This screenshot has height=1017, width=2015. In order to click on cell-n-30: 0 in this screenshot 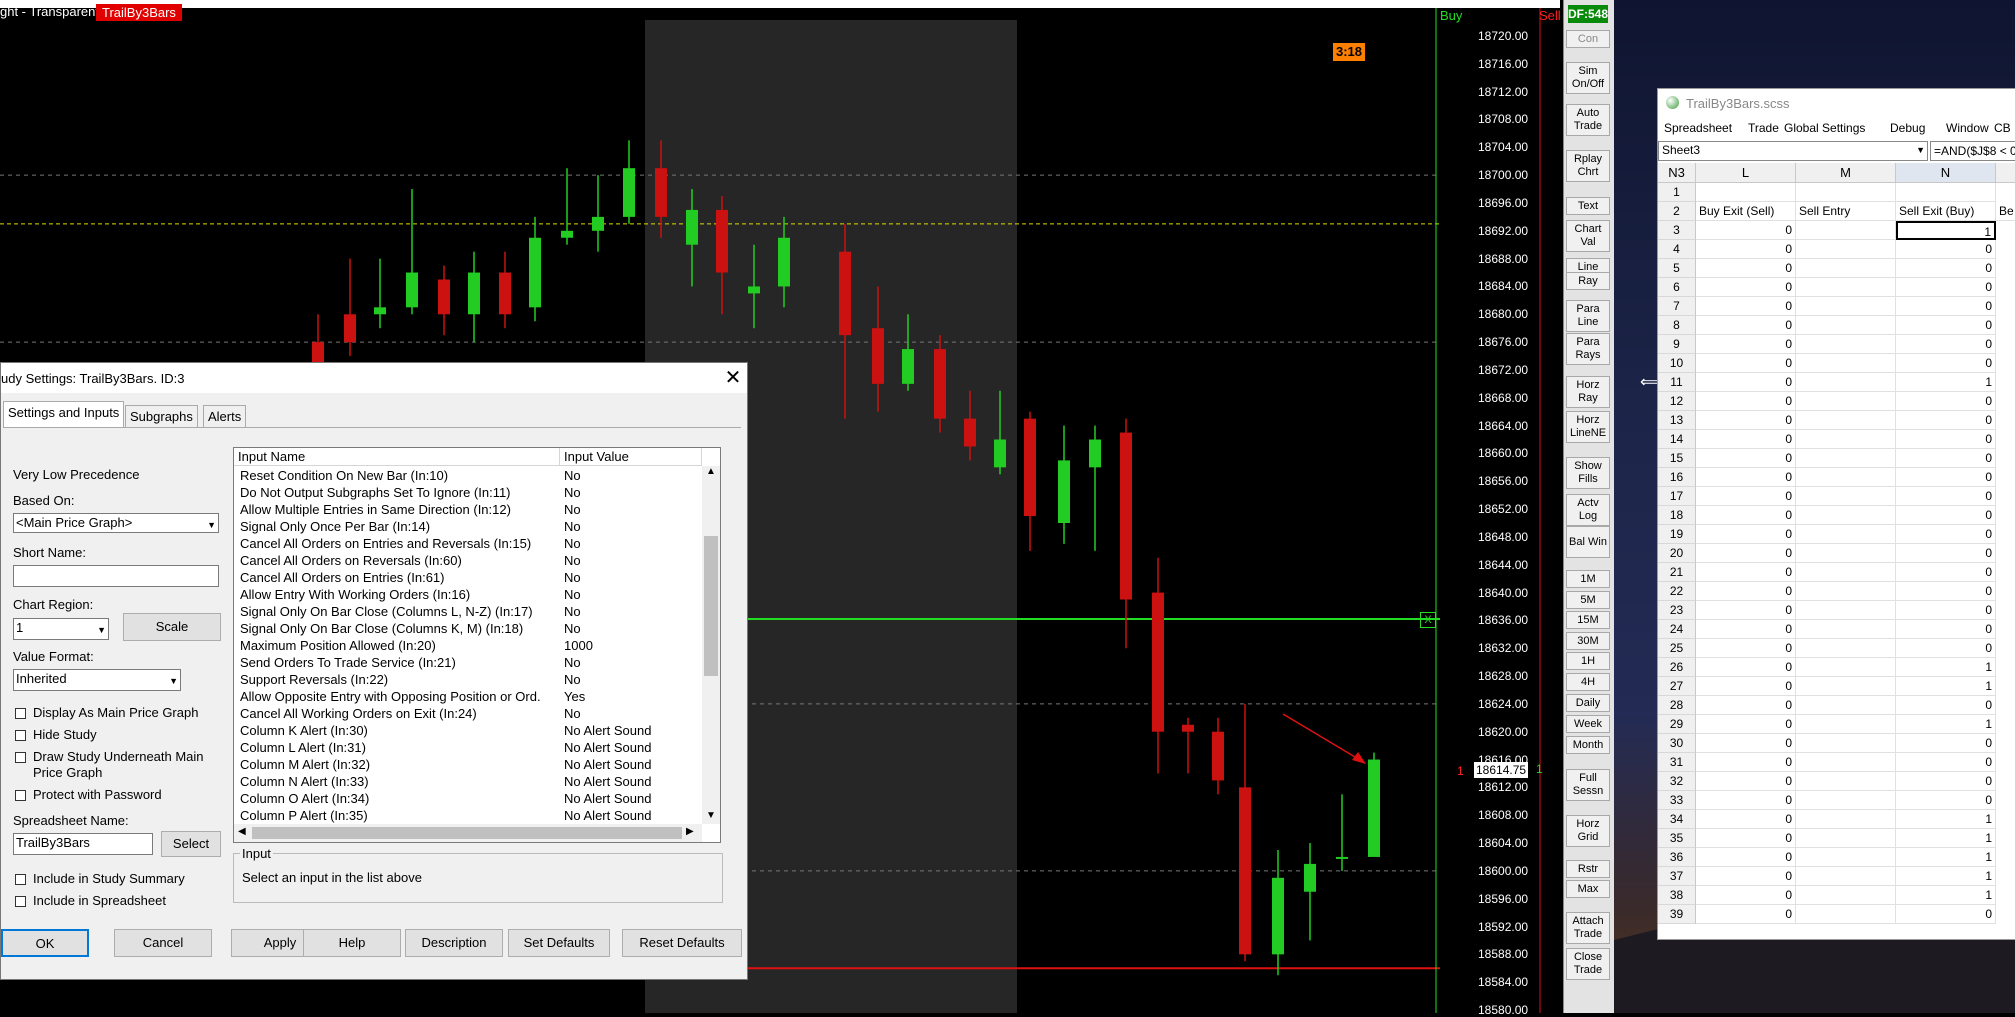, I will do `click(1946, 743)`.